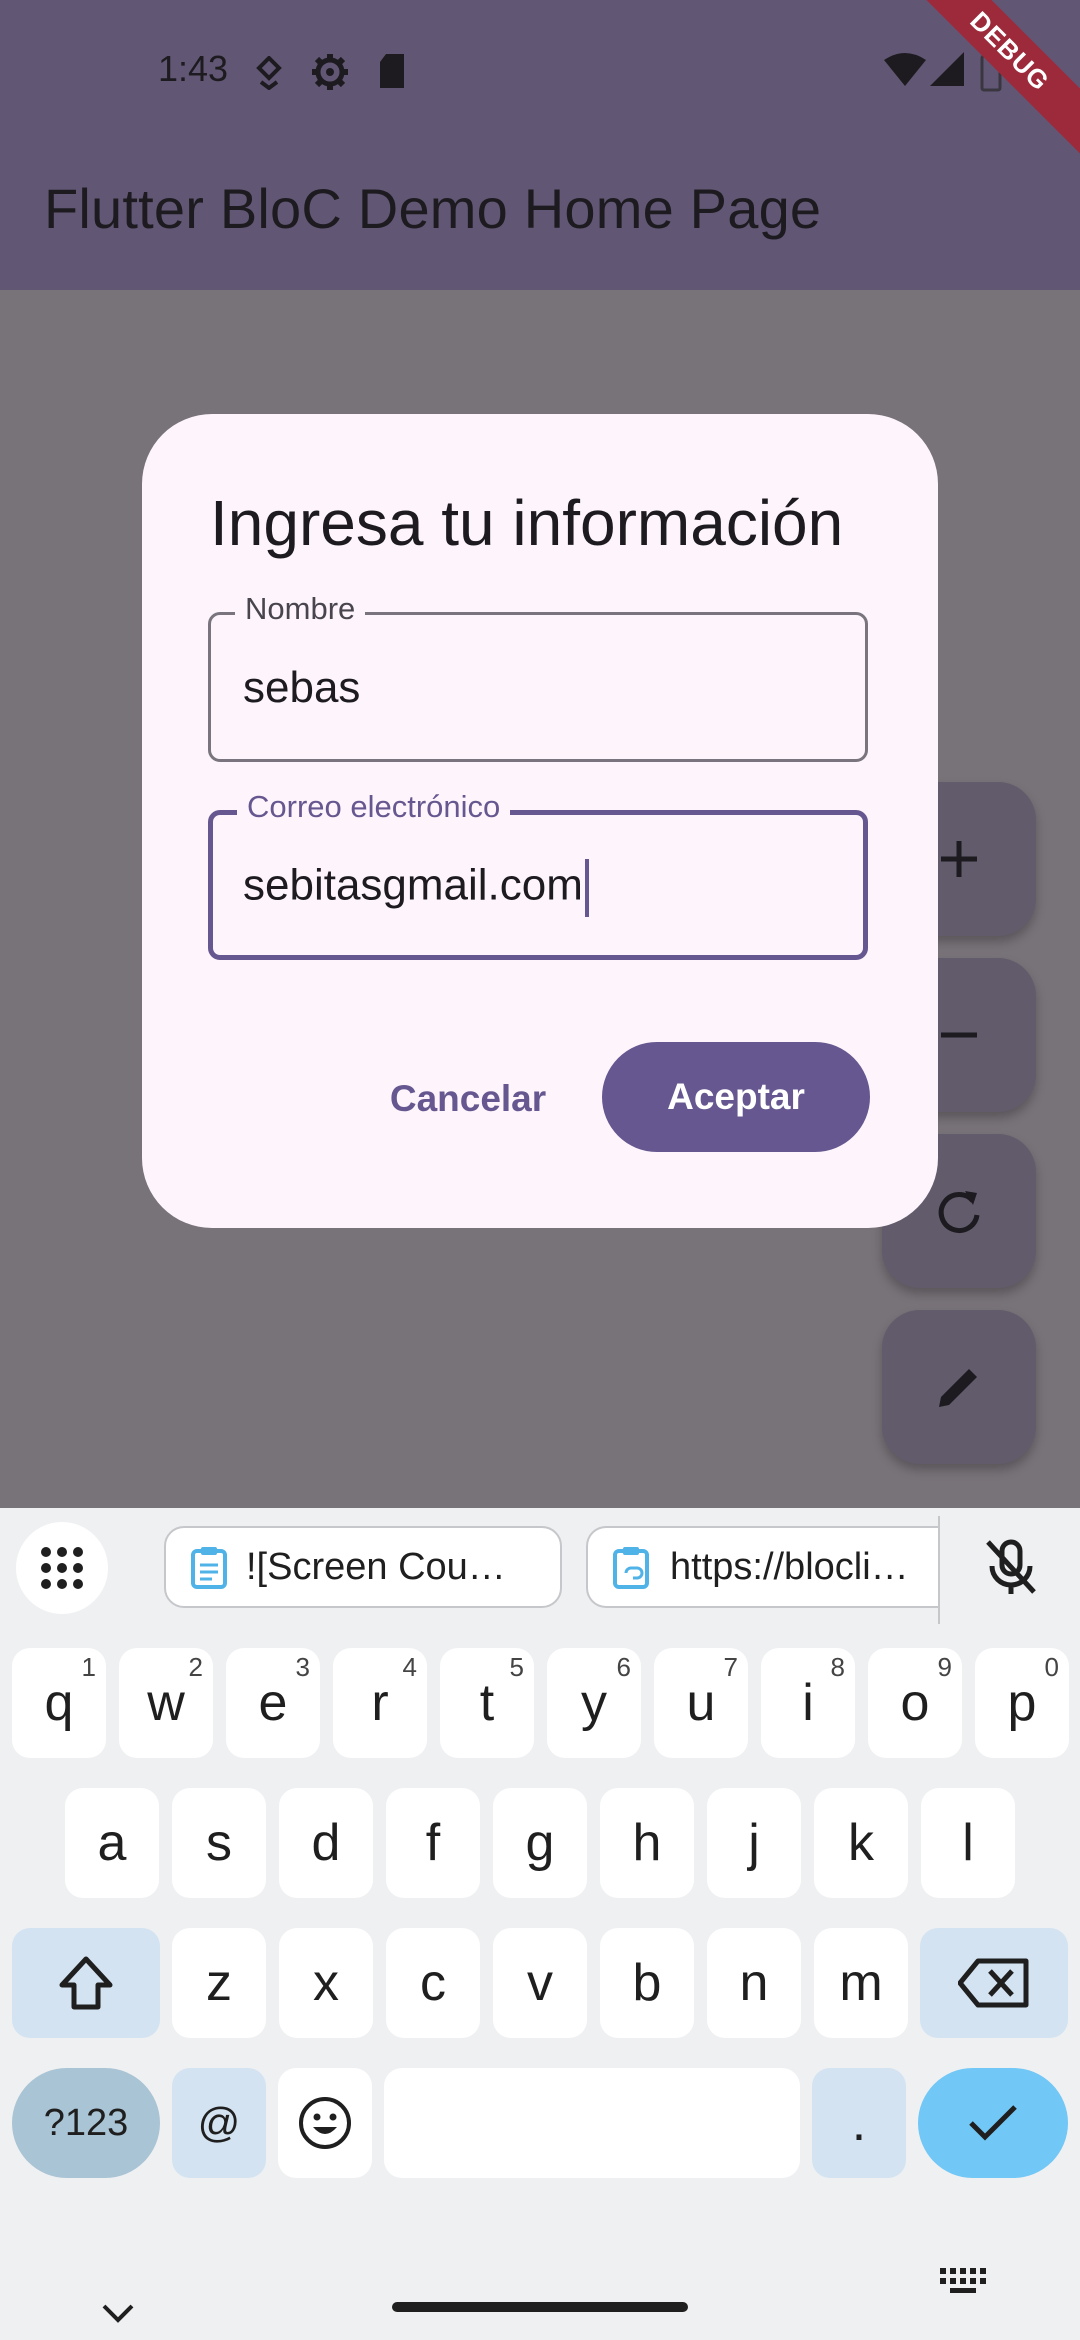 The height and width of the screenshot is (2340, 1080). I want to click on edit-button, so click(959, 1387).